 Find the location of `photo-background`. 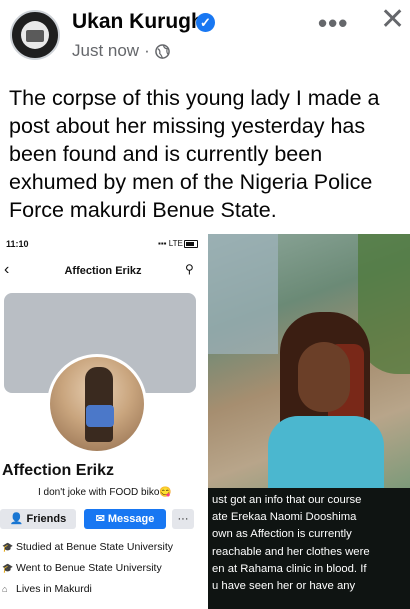

photo-background is located at coordinates (243, 294).